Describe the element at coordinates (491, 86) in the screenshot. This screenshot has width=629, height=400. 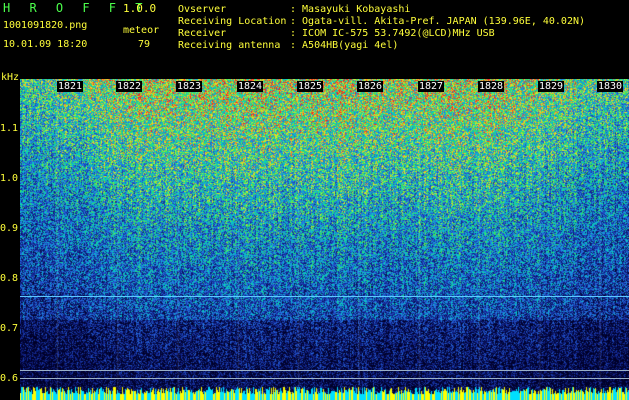
I see `time-tick: 1828` at that location.